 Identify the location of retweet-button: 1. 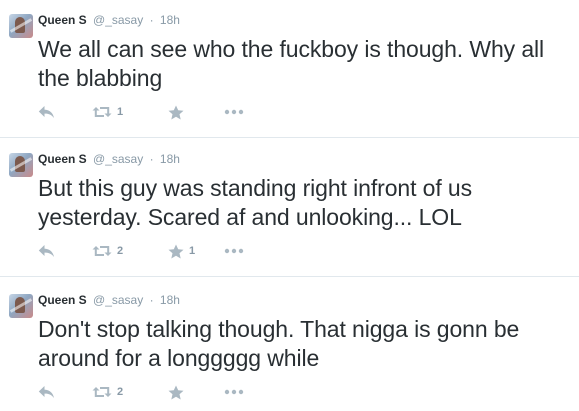
(107, 112).